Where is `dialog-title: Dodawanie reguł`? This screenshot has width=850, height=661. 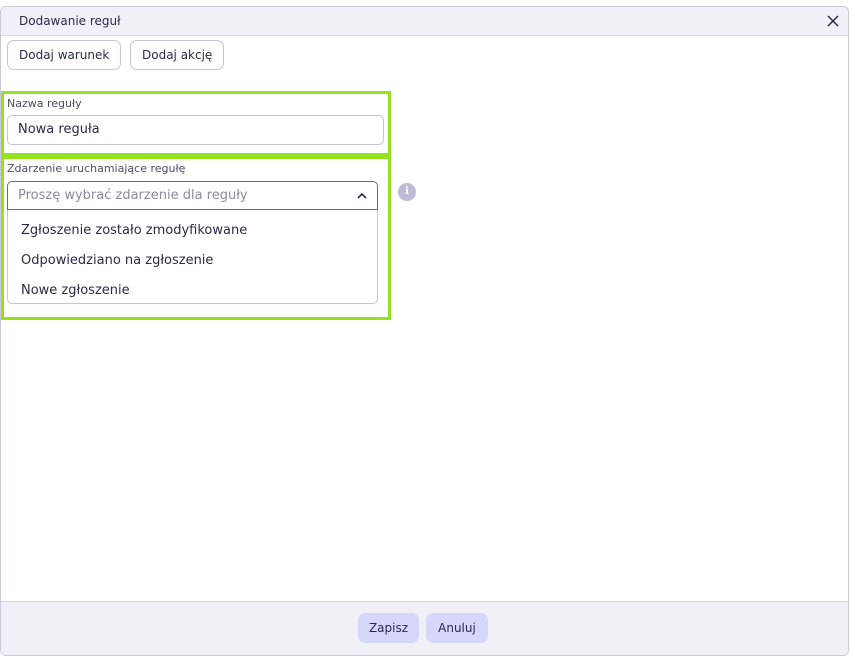
dialog-title: Dodawanie reguł is located at coordinates (70, 21).